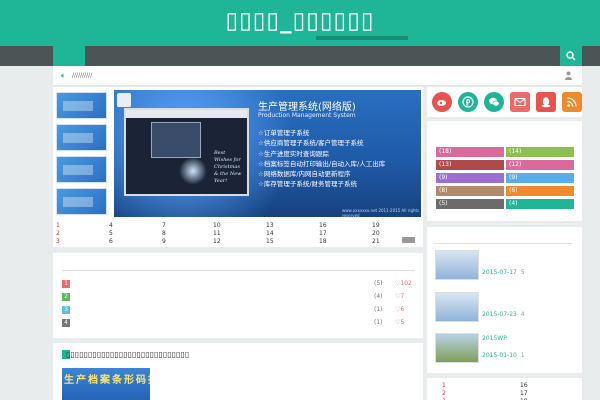 This screenshot has height=400, width=600. I want to click on grid-link: 2, so click(58, 234).